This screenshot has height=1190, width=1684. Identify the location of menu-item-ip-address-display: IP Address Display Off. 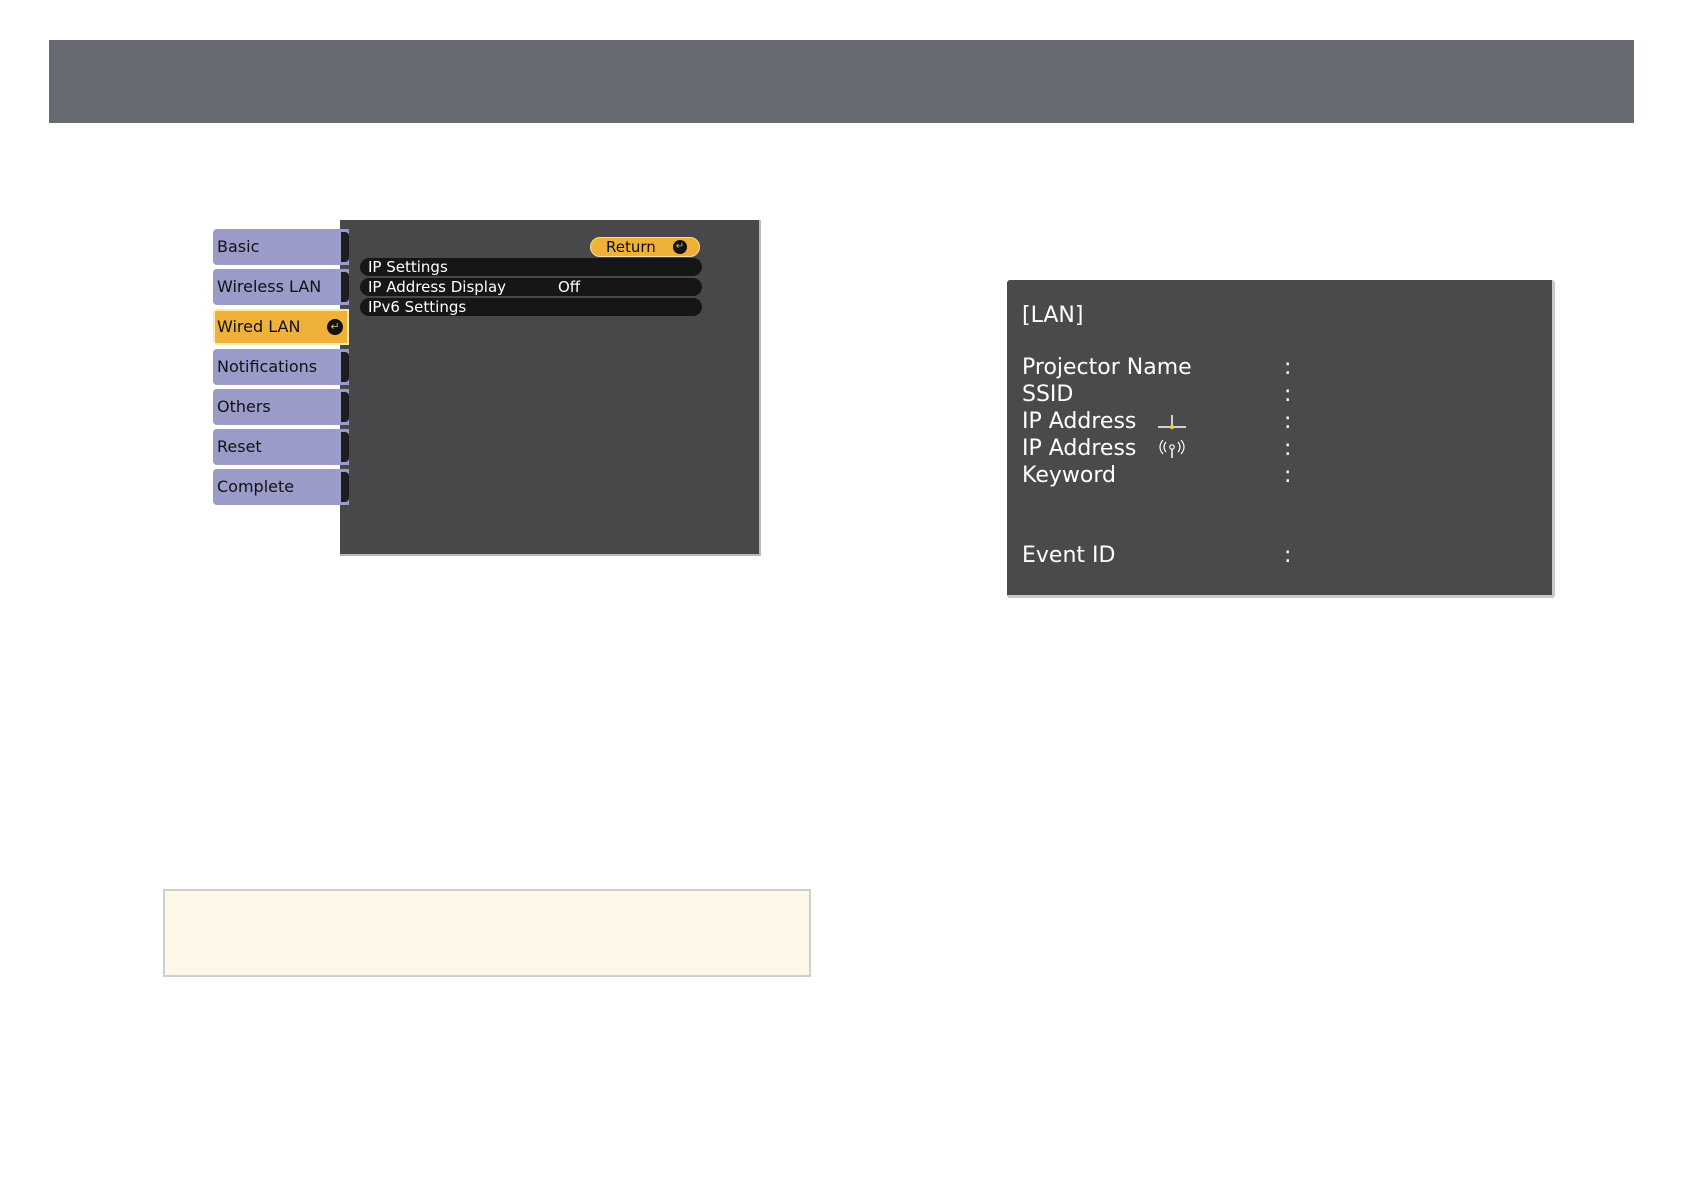
(531, 287).